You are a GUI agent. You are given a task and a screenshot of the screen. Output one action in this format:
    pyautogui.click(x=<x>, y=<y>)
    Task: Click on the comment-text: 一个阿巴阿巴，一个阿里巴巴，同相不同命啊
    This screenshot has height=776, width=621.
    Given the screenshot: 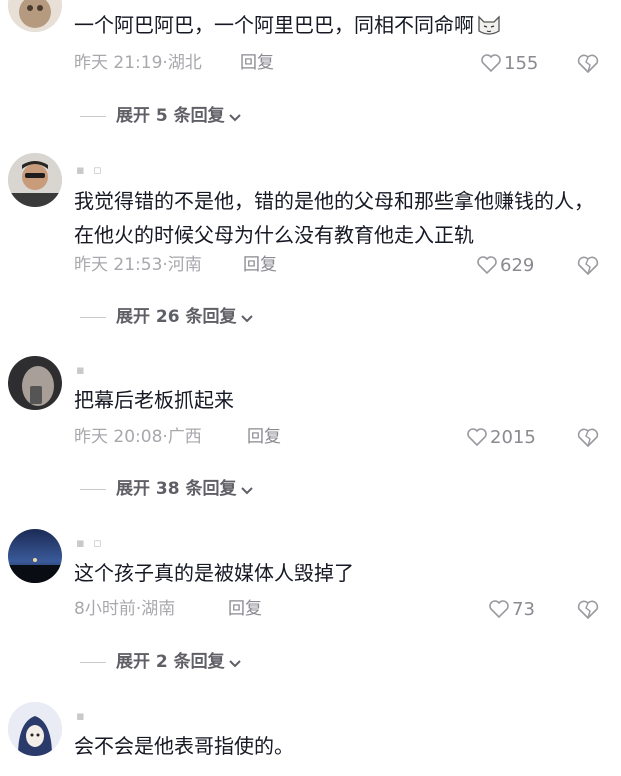 What is the action you would take?
    pyautogui.click(x=339, y=27)
    